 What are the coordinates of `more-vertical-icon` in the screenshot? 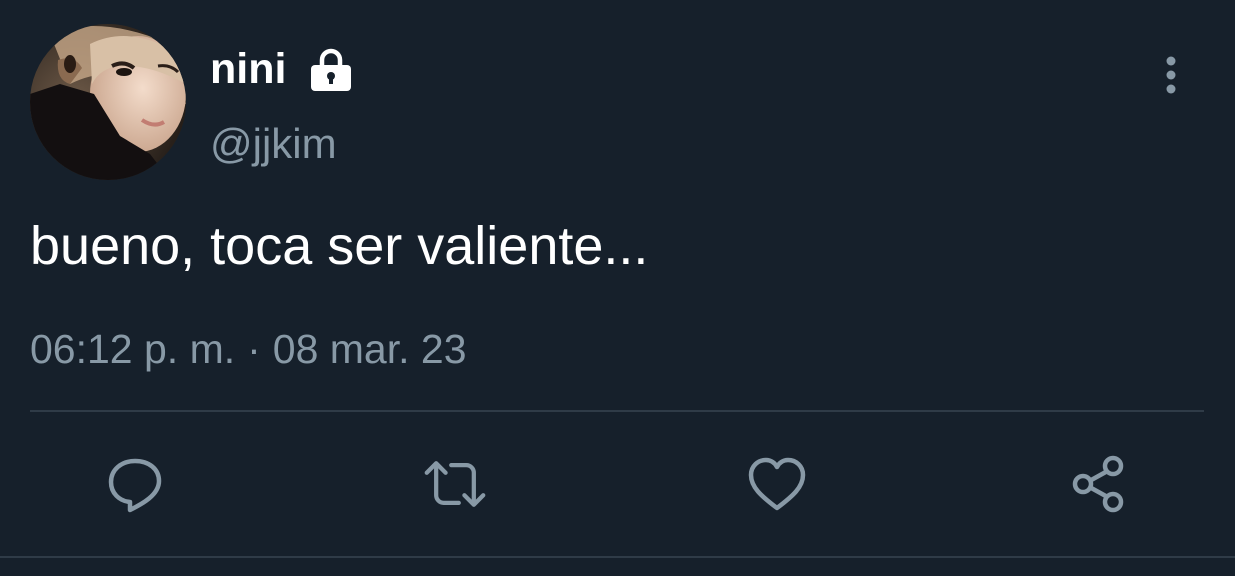 It's located at (1171, 75).